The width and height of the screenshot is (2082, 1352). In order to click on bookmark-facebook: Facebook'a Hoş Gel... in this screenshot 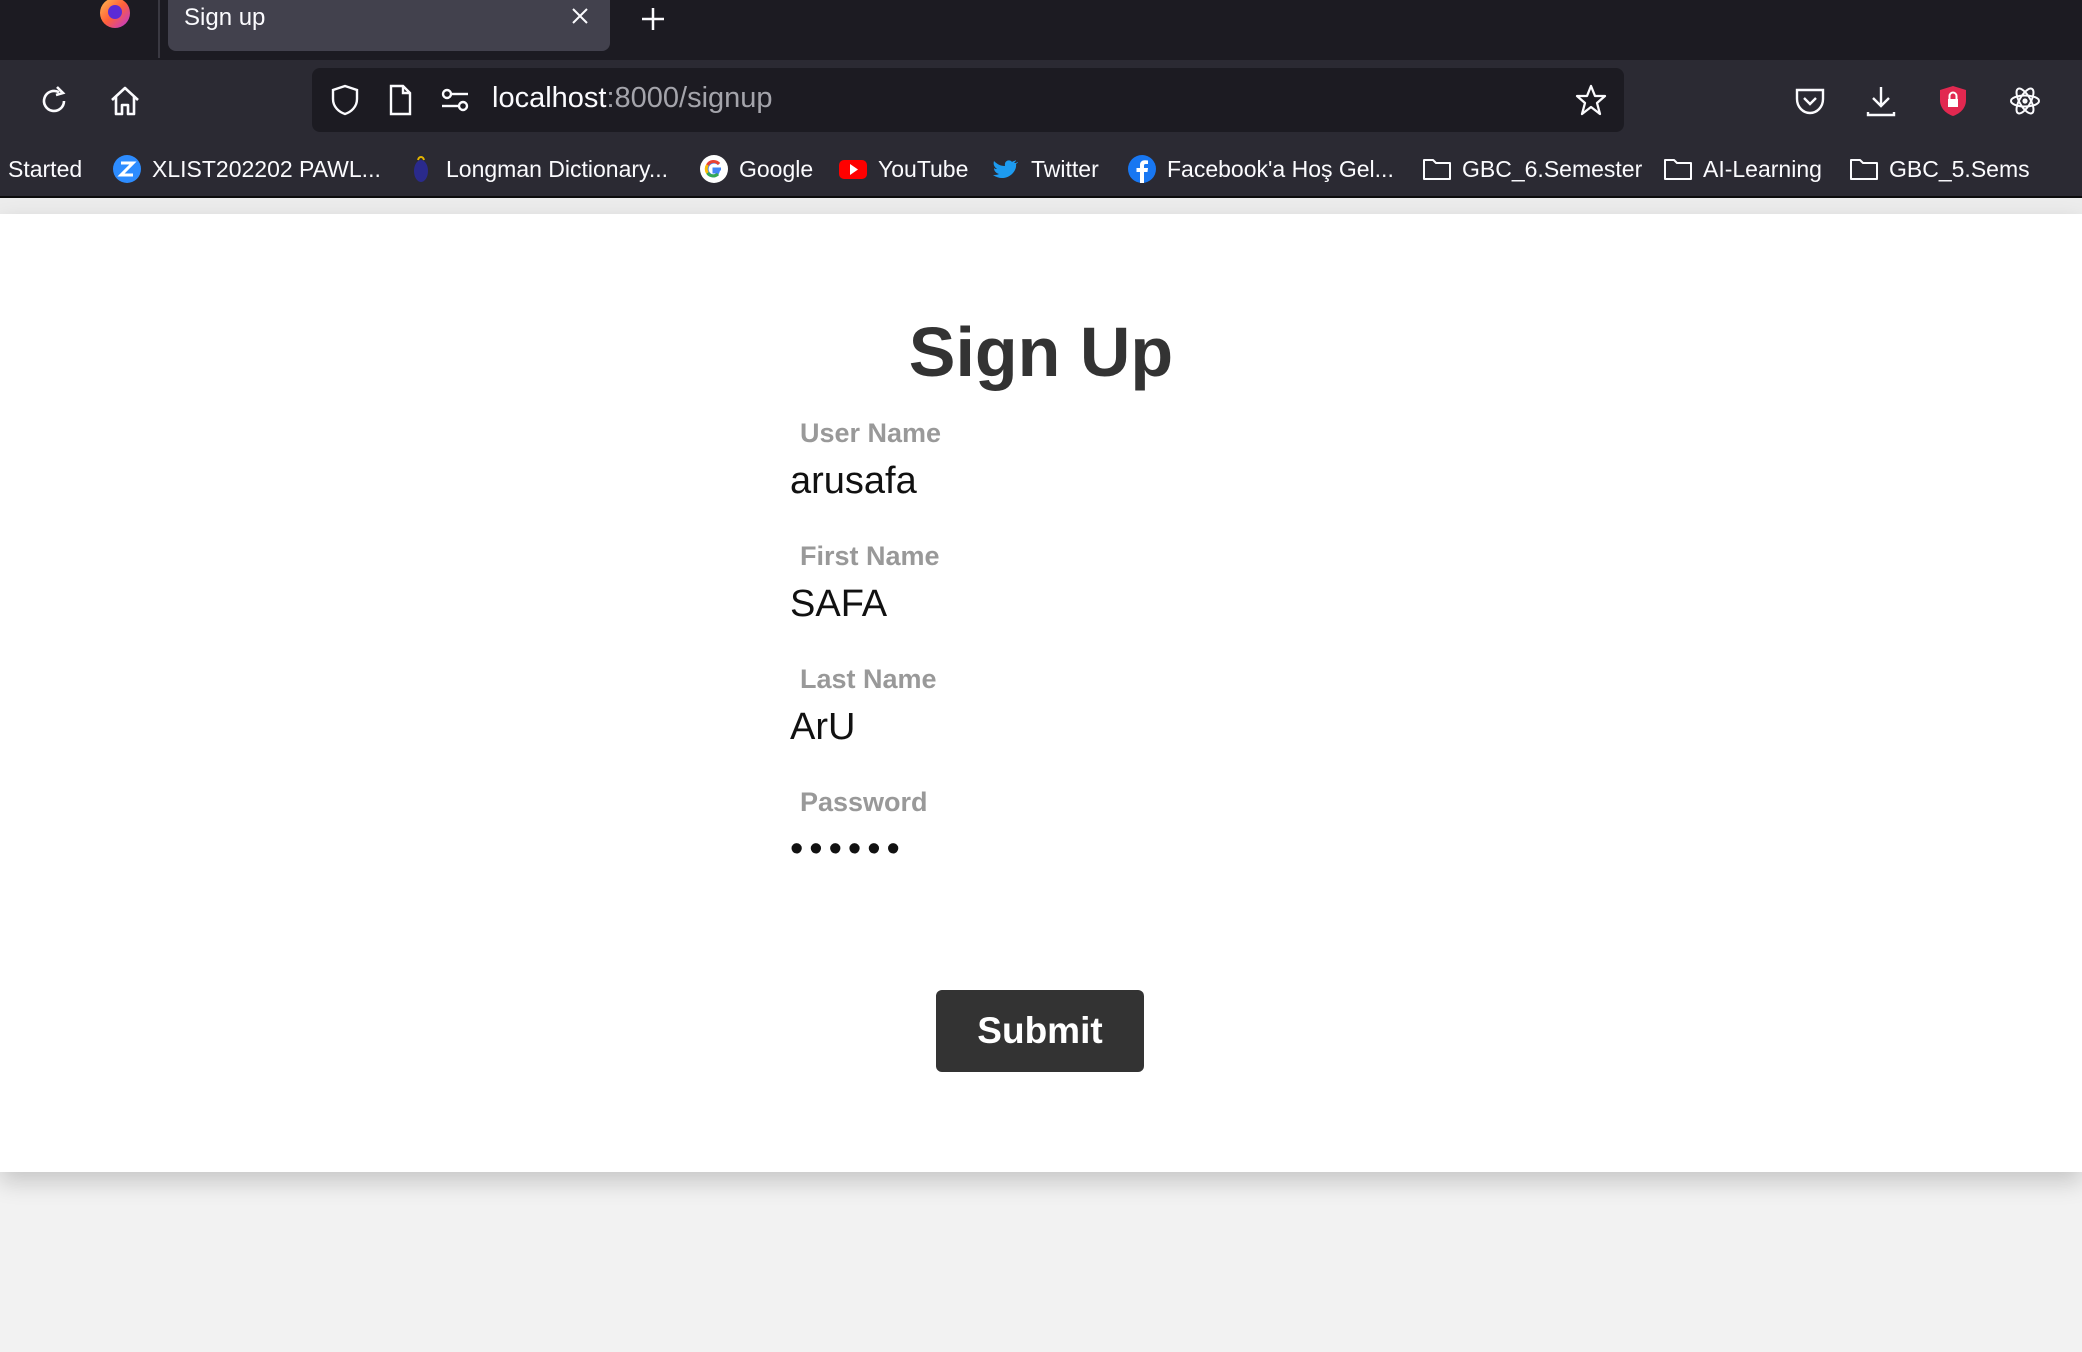, I will do `click(1260, 169)`.